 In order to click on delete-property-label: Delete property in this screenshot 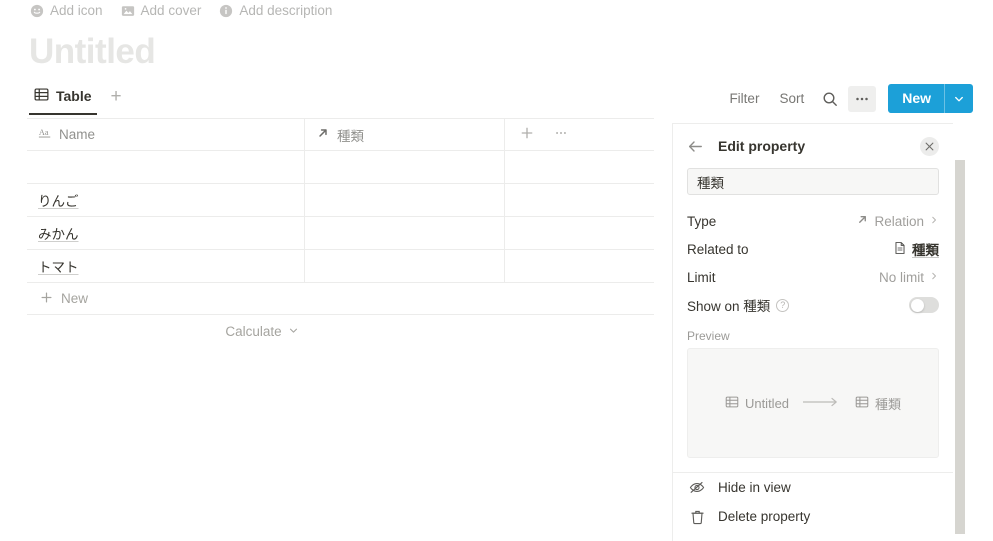, I will do `click(764, 516)`.